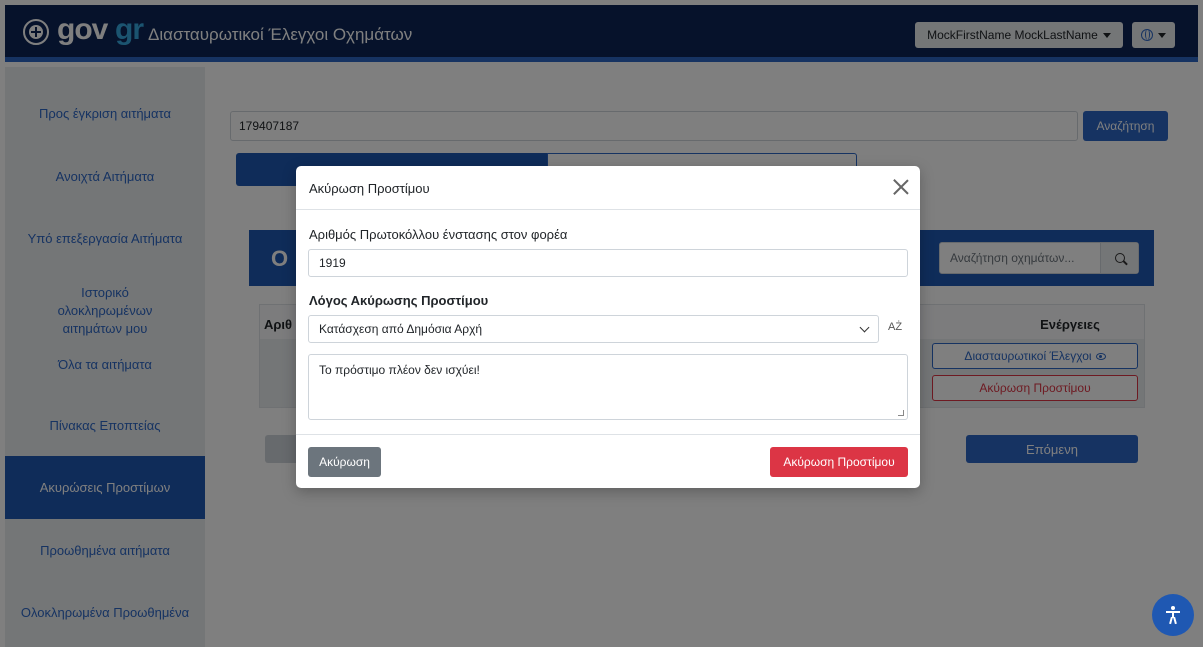  What do you see at coordinates (593, 329) in the screenshot?
I see `cancellation-reason-select: Κατάσχεση από Δημόσια Αρχή` at bounding box center [593, 329].